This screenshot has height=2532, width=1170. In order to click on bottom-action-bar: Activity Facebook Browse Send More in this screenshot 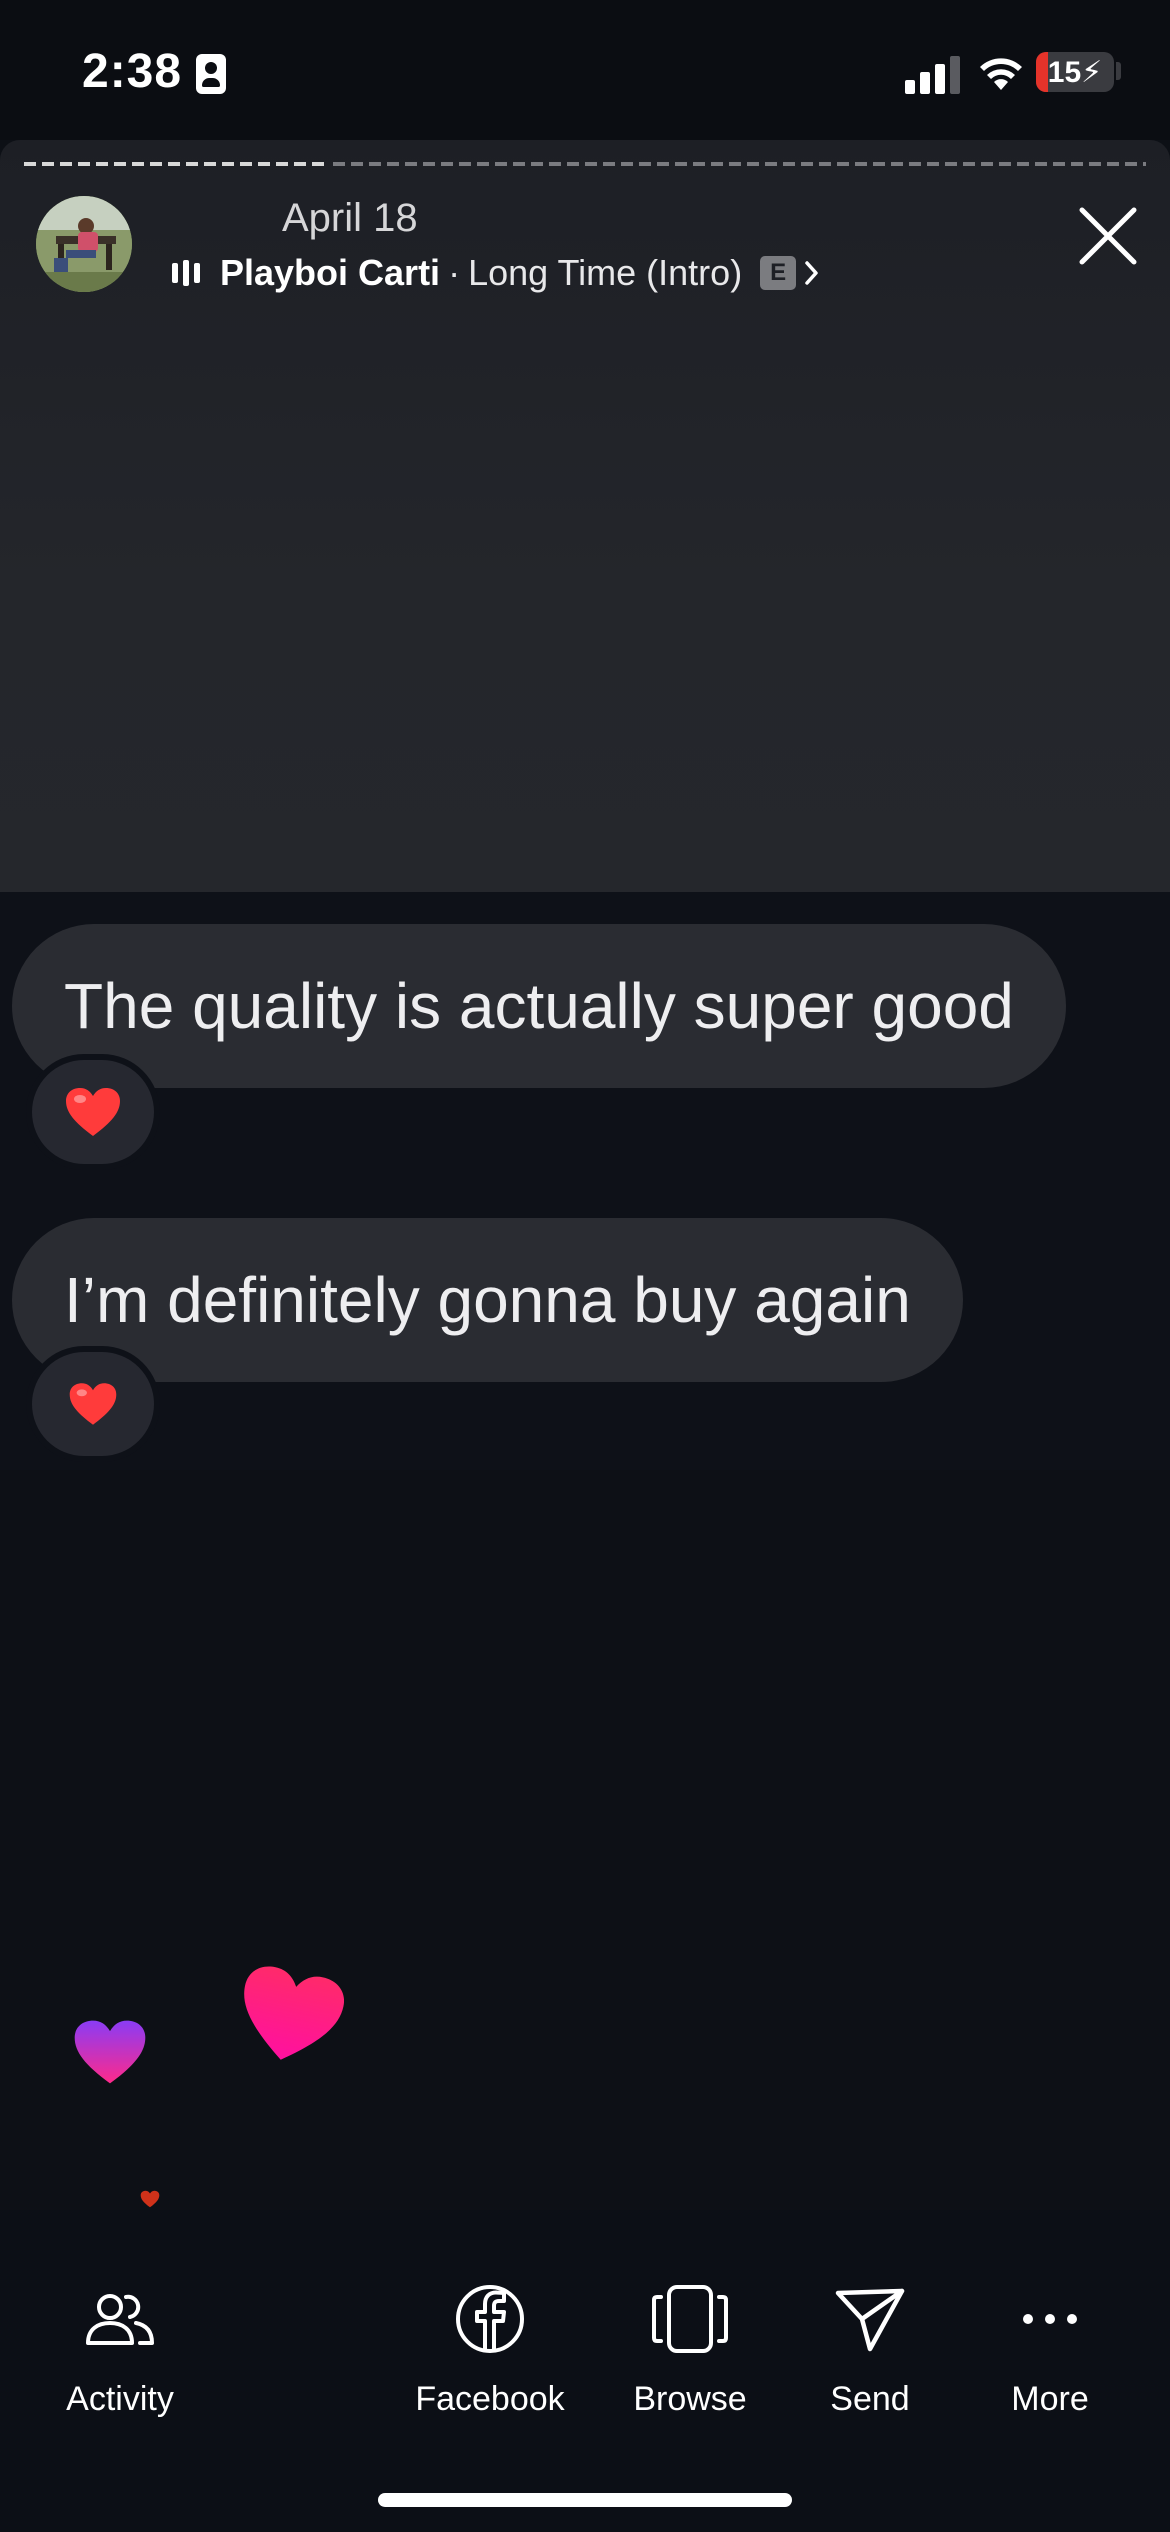, I will do `click(585, 2371)`.